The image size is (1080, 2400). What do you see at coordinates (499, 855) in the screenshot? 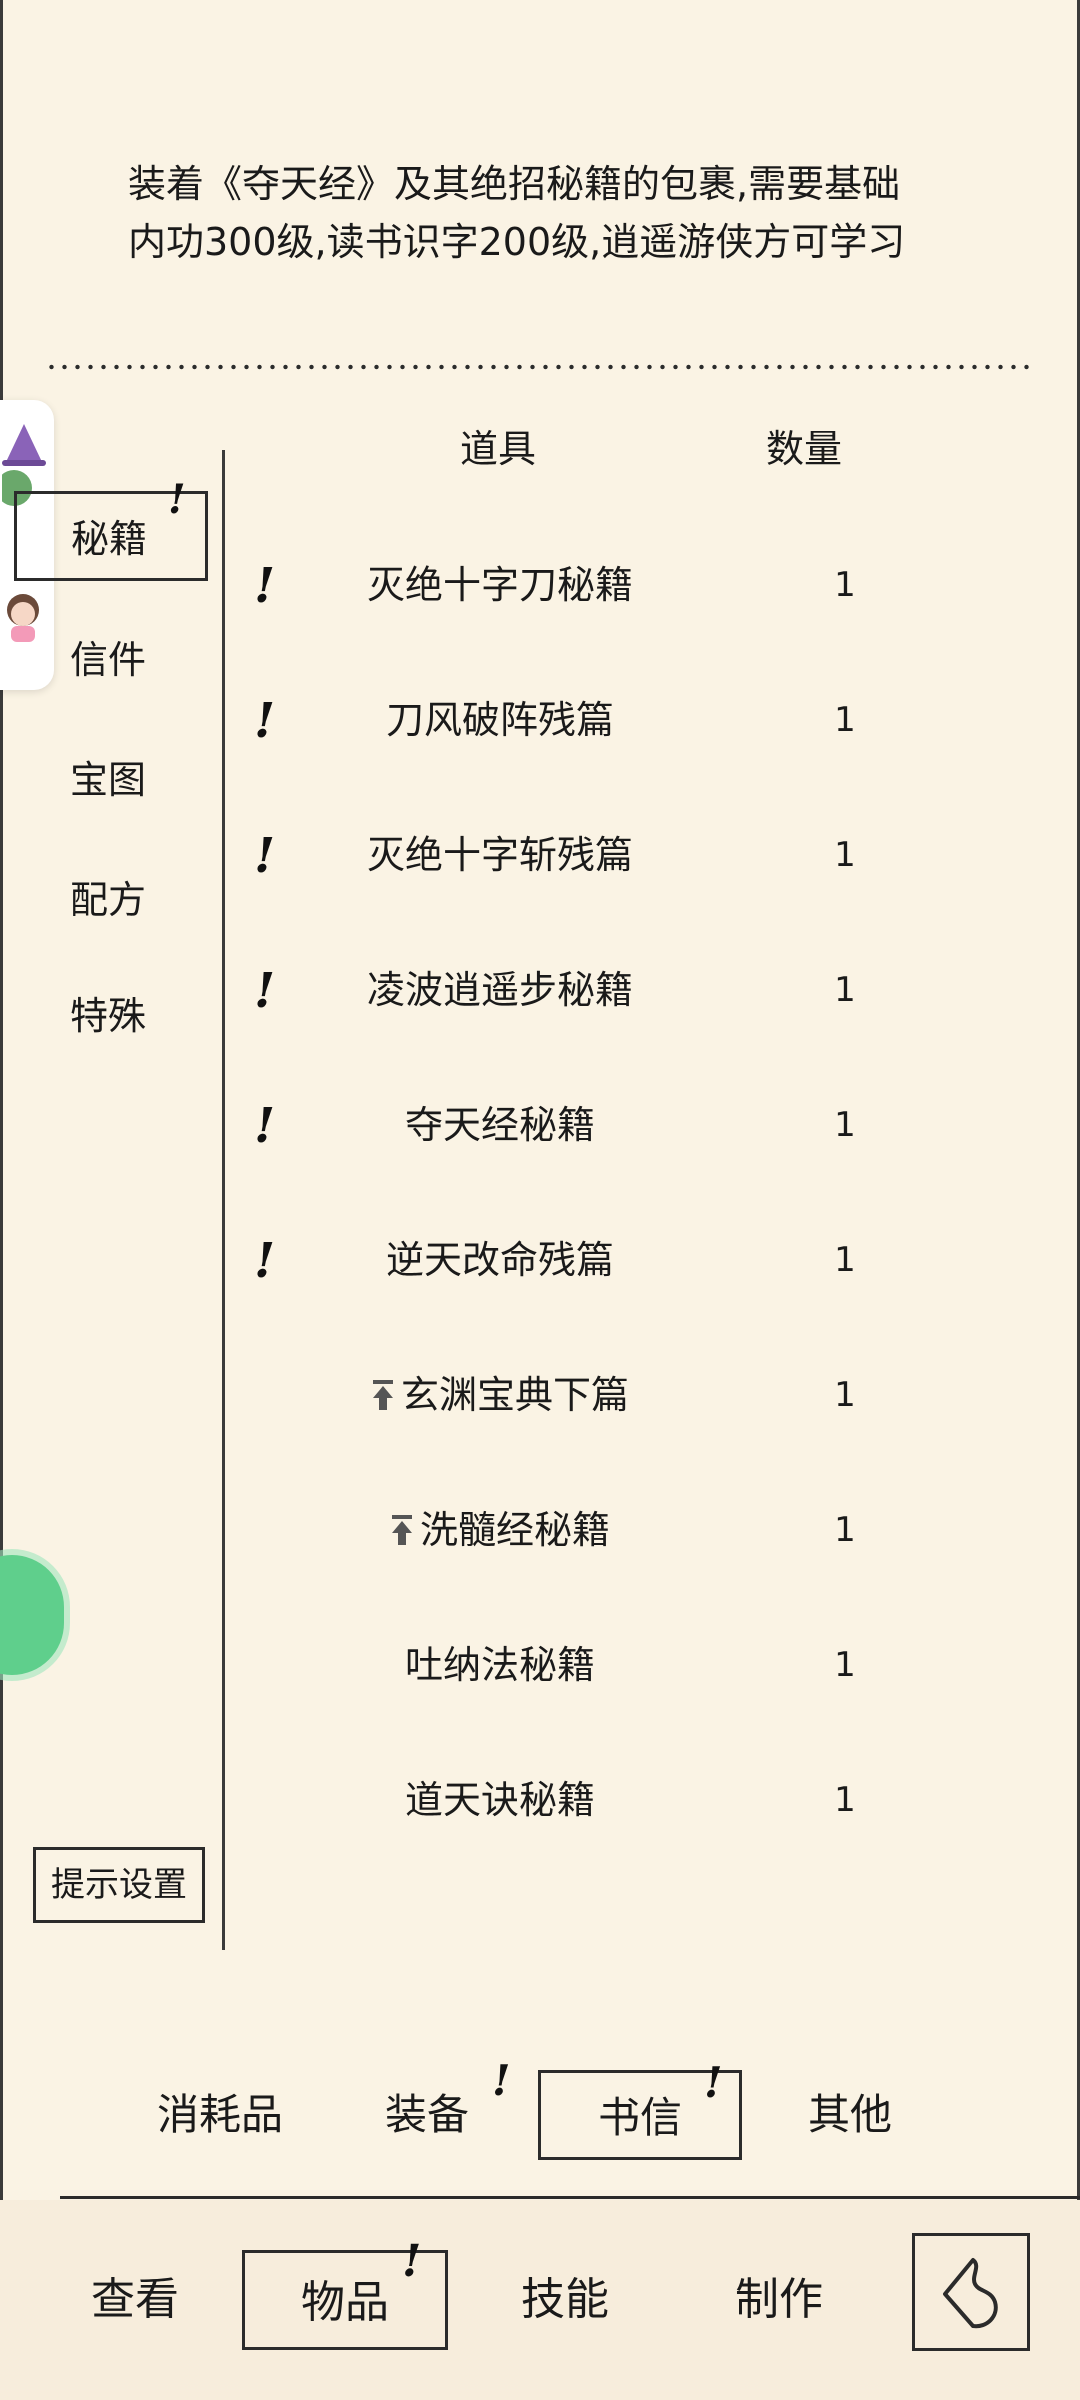
I see `item-name: 灭绝十字斩残篇` at bounding box center [499, 855].